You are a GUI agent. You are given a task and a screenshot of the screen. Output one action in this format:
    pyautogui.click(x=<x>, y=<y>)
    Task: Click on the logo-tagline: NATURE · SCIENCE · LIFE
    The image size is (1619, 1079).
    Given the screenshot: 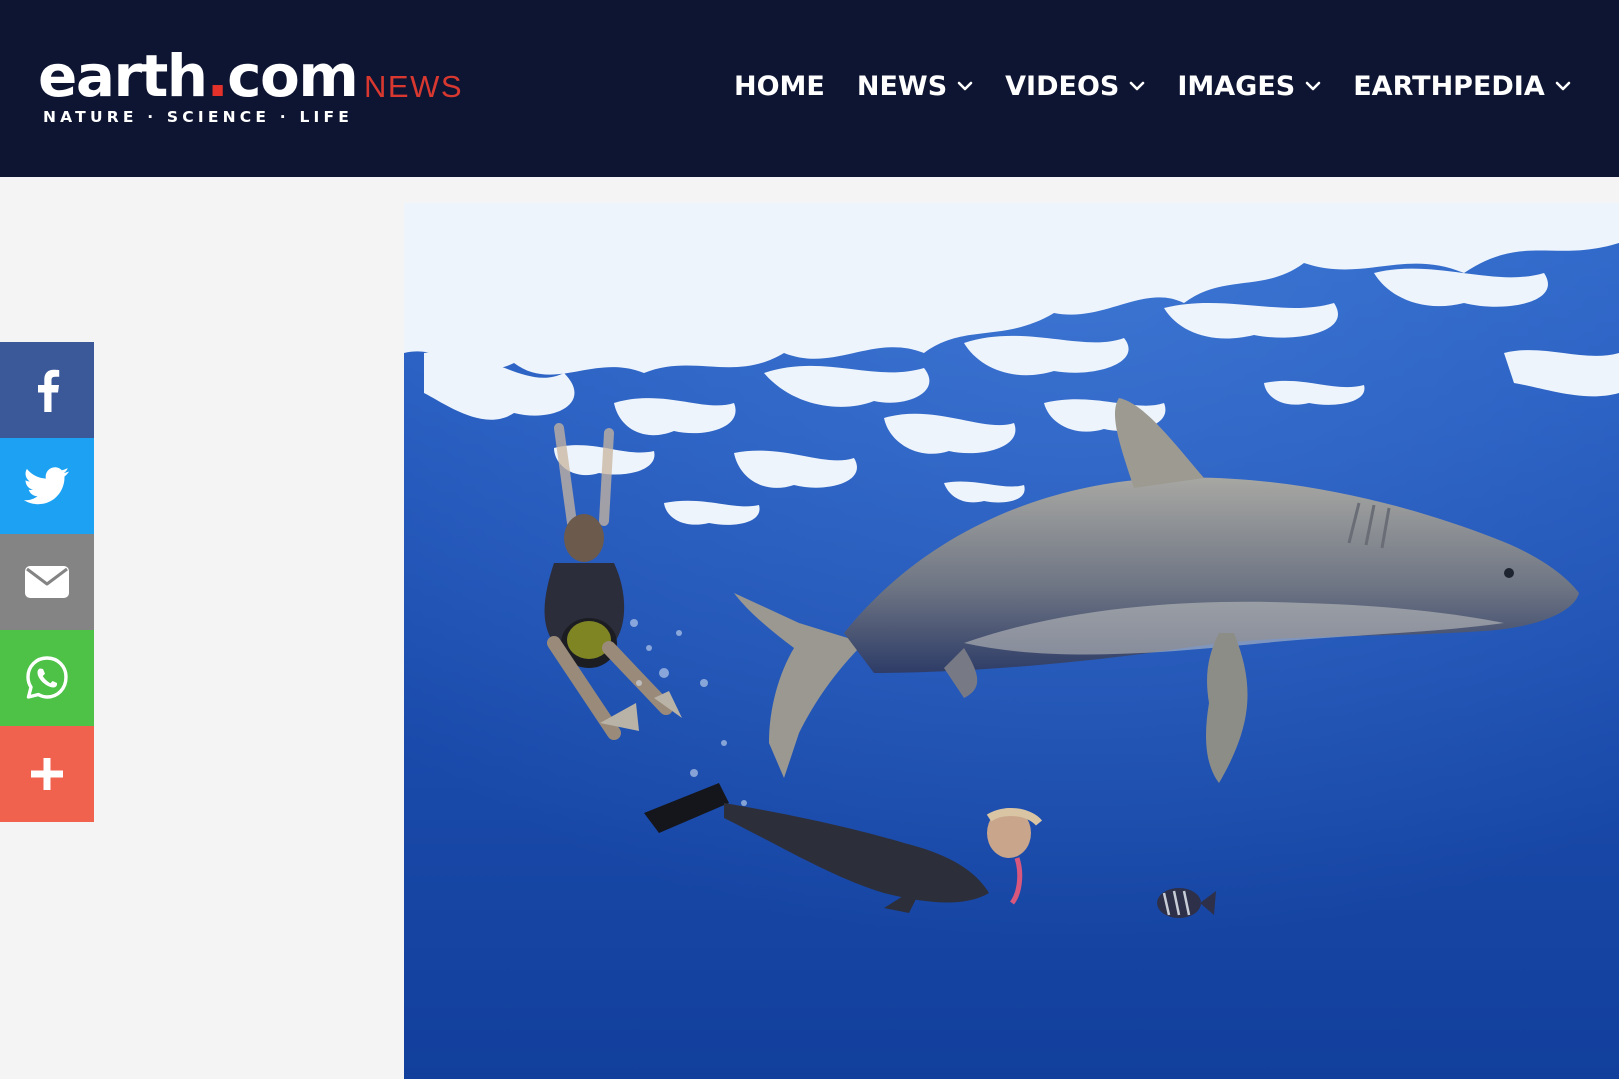 What is the action you would take?
    pyautogui.click(x=198, y=117)
    